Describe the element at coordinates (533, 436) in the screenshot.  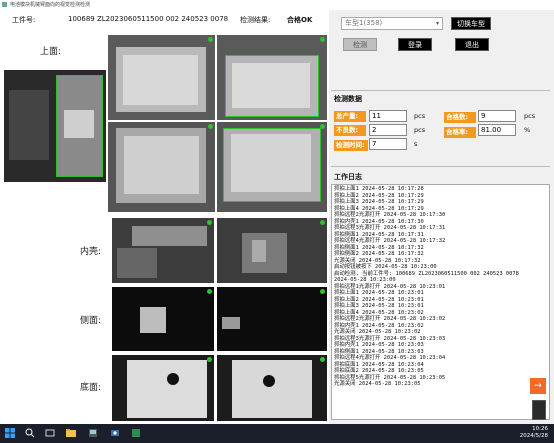
I see `clock-date: 2024/5/28` at that location.